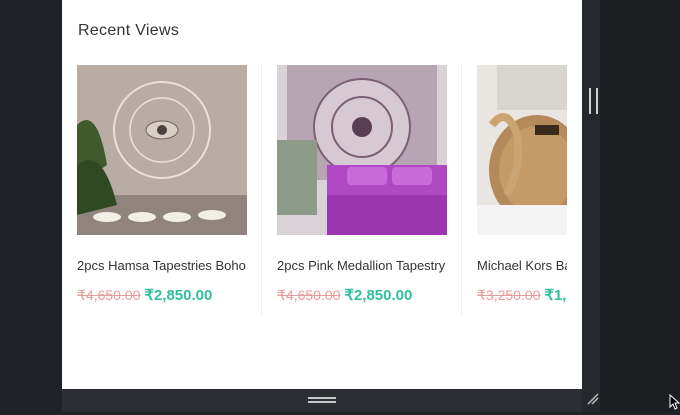  Describe the element at coordinates (593, 401) in the screenshot. I see `resize-handle-icon` at that location.